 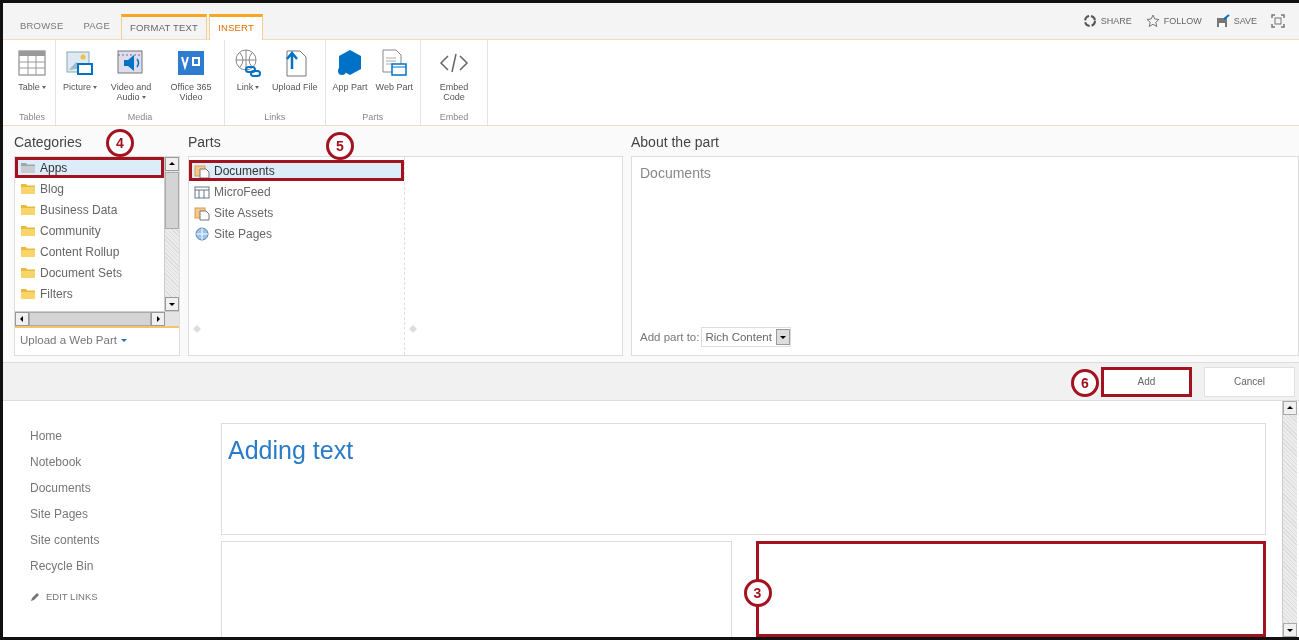 I want to click on field-label: Add part to:, so click(x=670, y=337).